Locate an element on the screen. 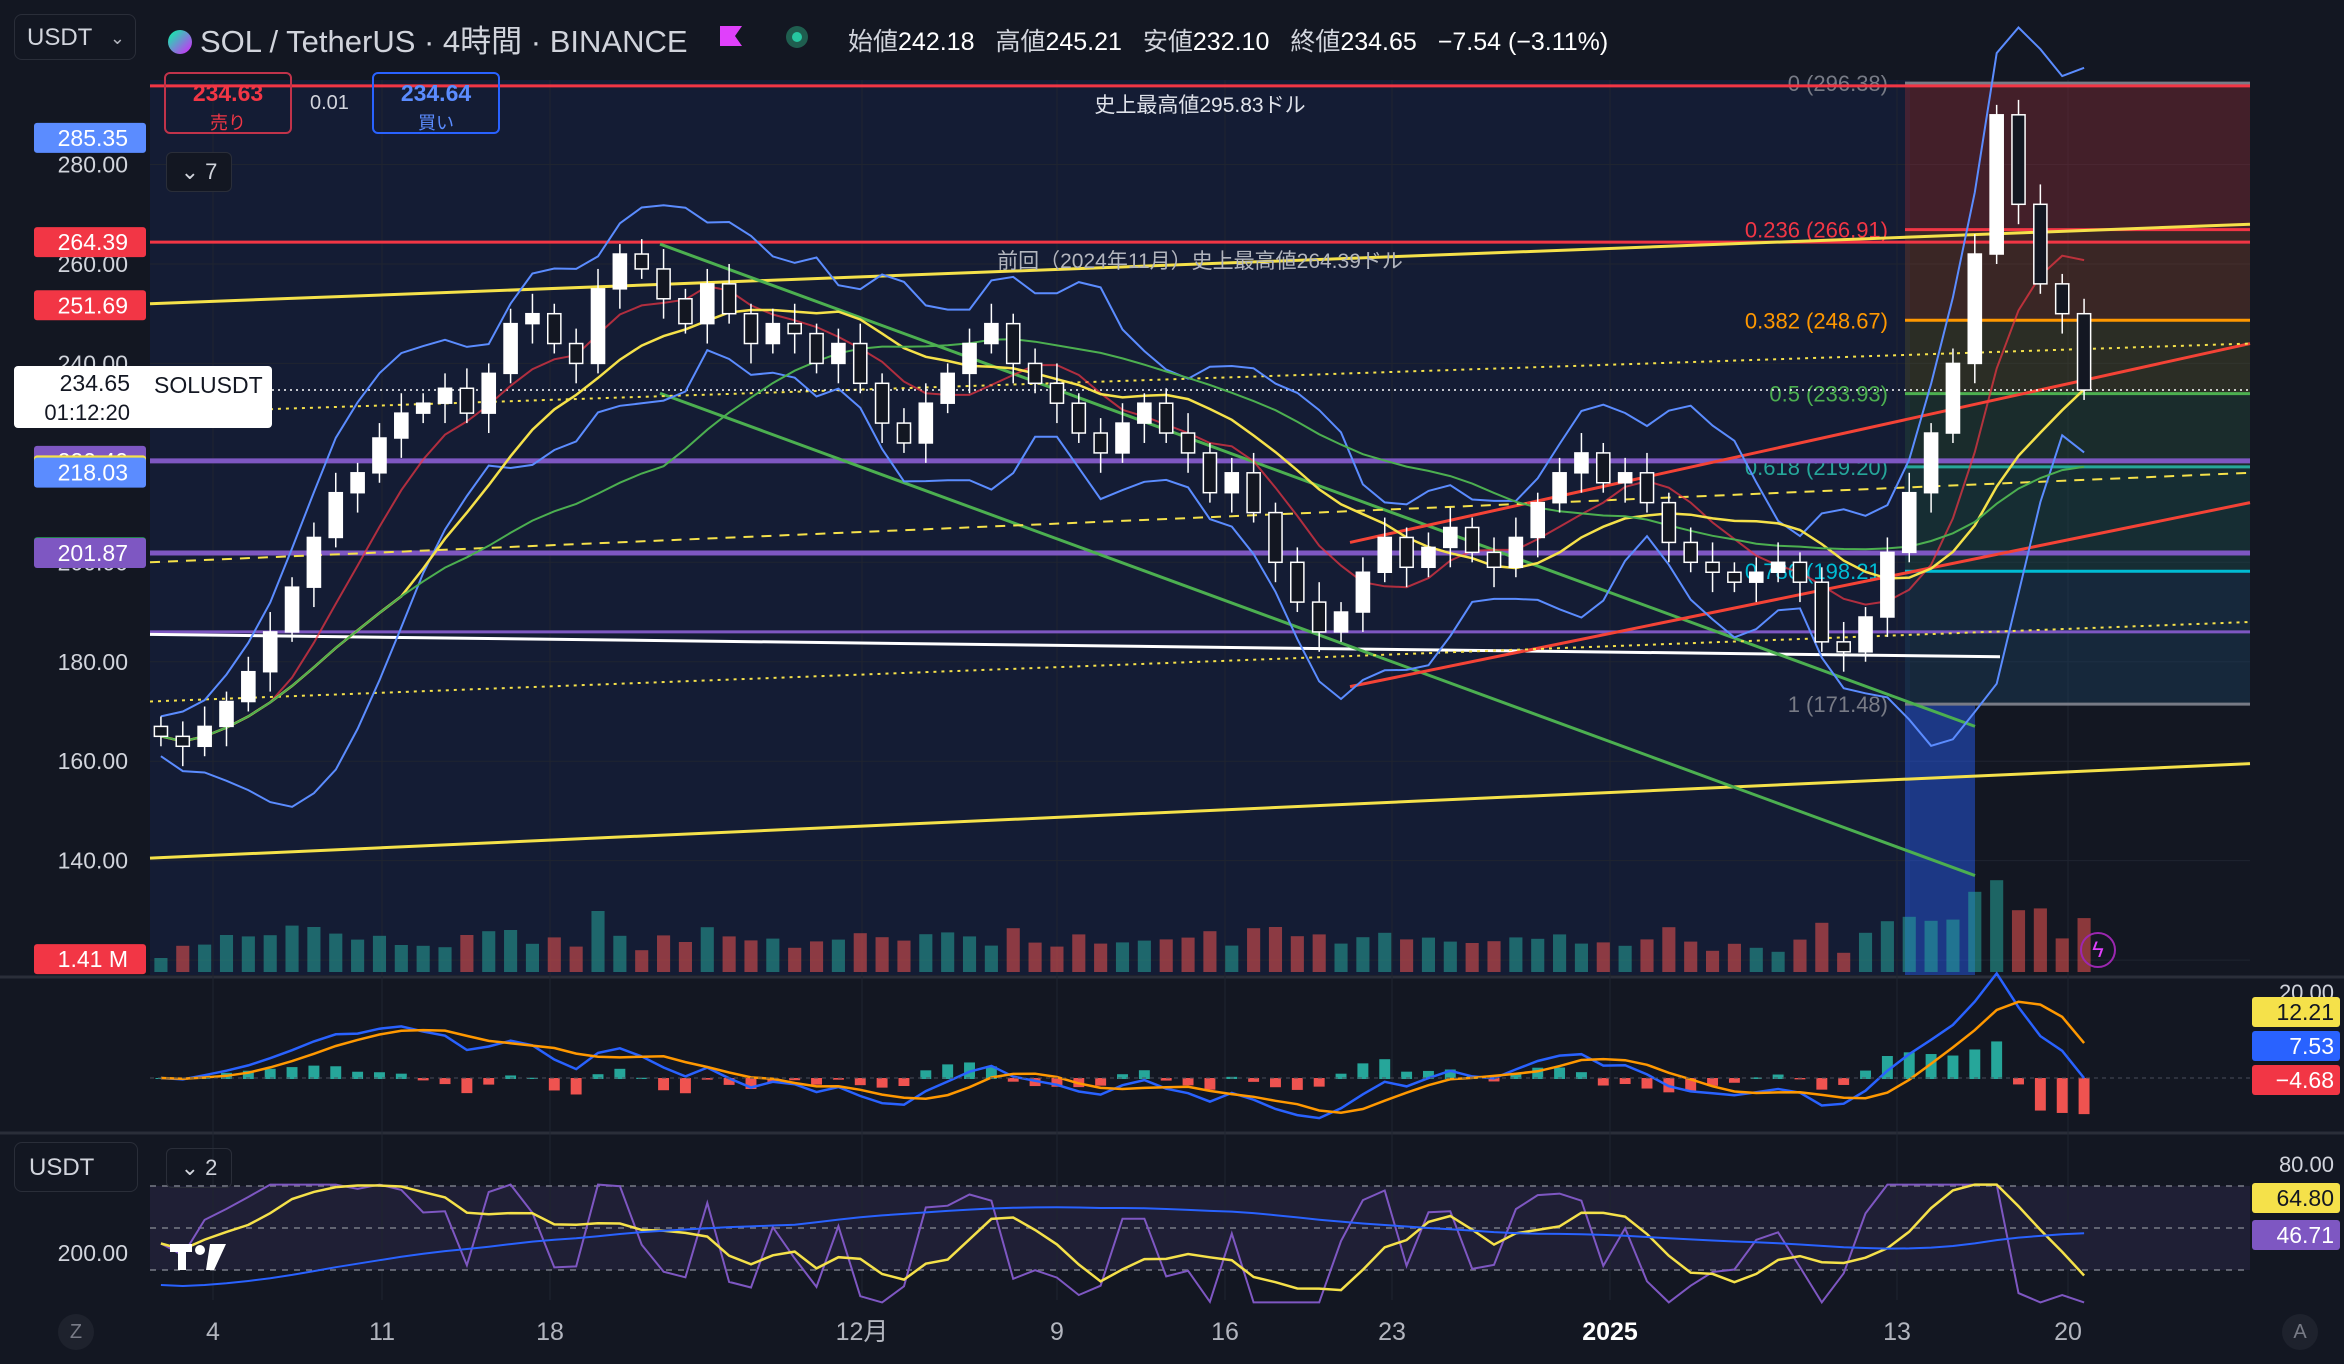  zoom-toggle-button: Z is located at coordinates (76, 1332).